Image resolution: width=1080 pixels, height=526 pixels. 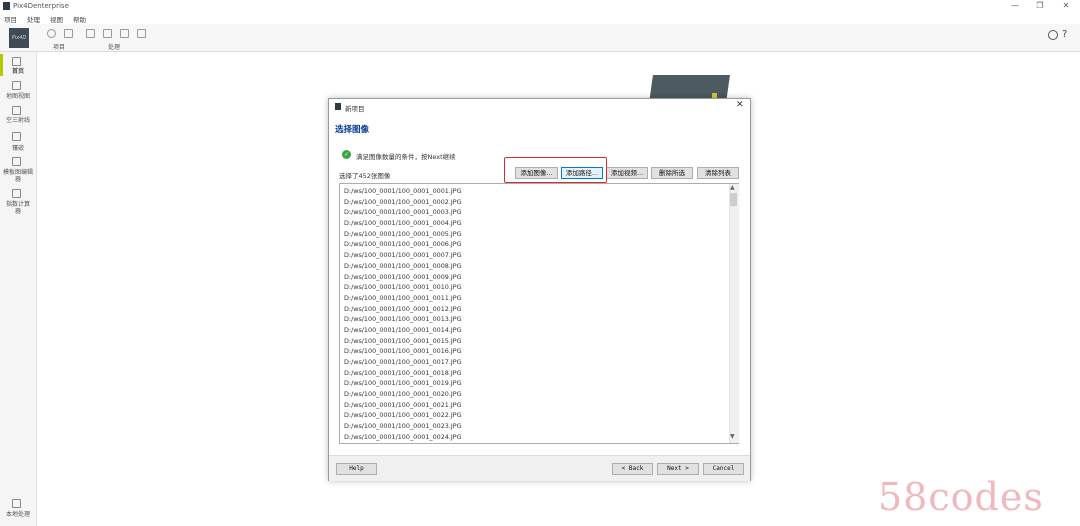 What do you see at coordinates (961, 497) in the screenshot?
I see `watermark: 58codes` at bounding box center [961, 497].